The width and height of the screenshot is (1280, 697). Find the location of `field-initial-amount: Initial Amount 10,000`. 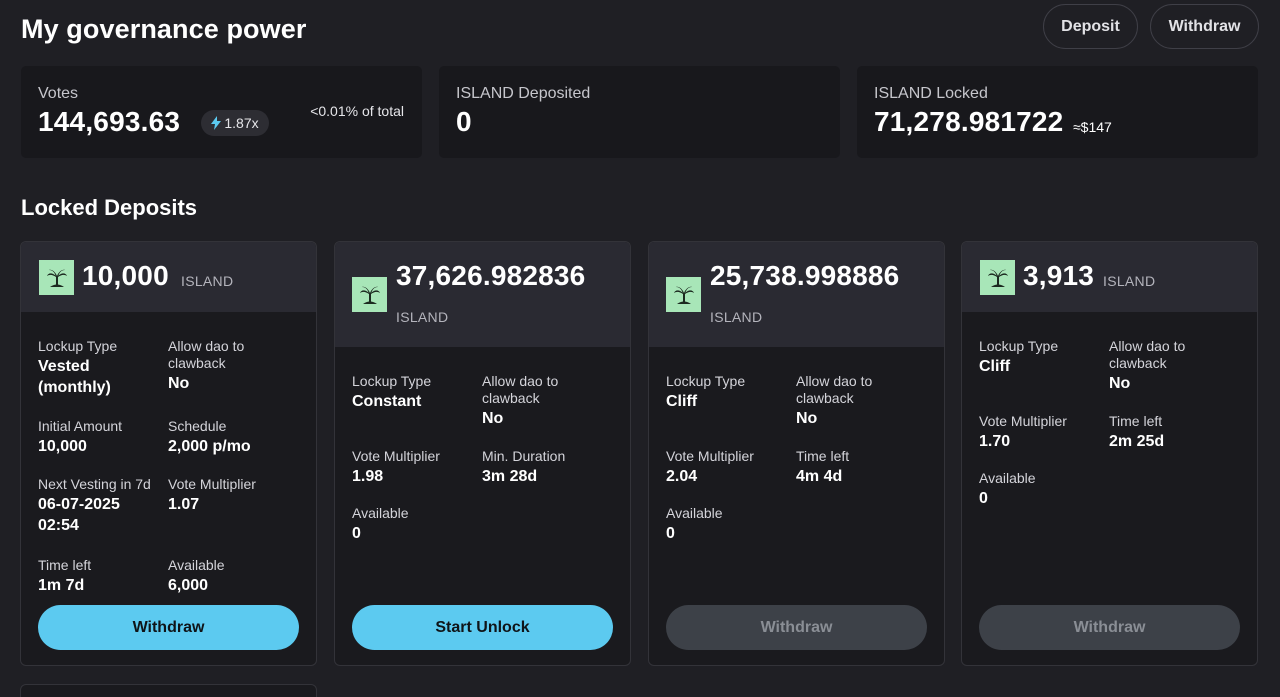

field-initial-amount: Initial Amount 10,000 is located at coordinates (100, 437).